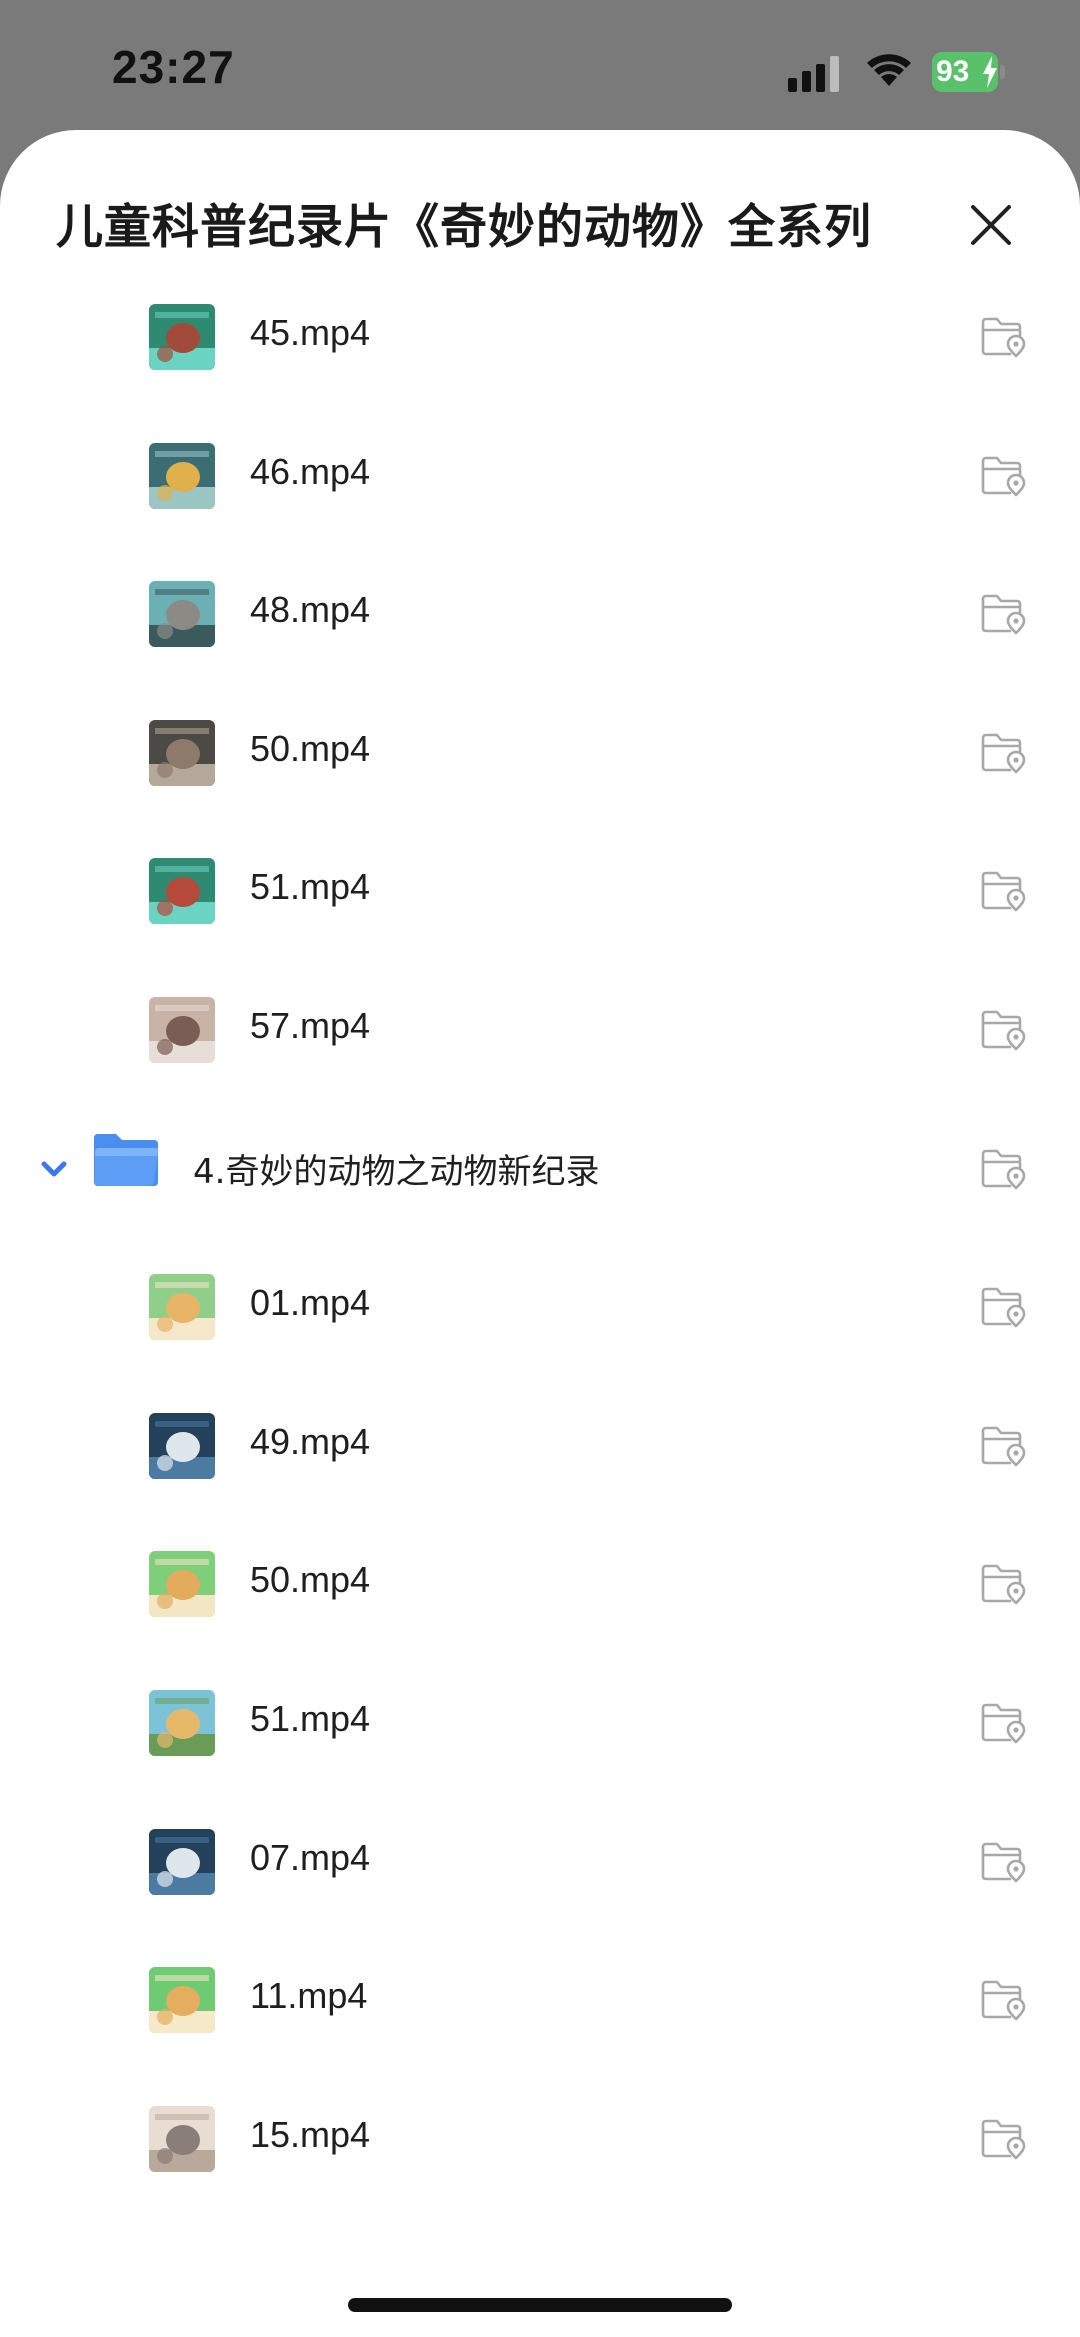 The height and width of the screenshot is (2337, 1080). What do you see at coordinates (540, 476) in the screenshot?
I see `file-row: 46.mp4` at bounding box center [540, 476].